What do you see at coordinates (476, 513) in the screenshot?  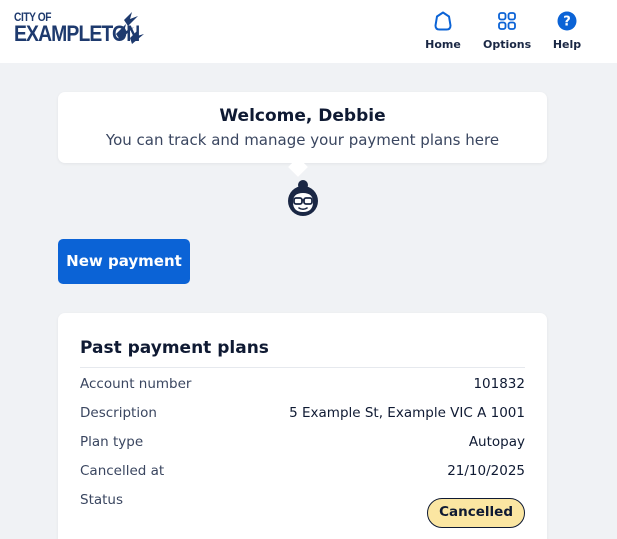 I see `status-badge: Cancelled` at bounding box center [476, 513].